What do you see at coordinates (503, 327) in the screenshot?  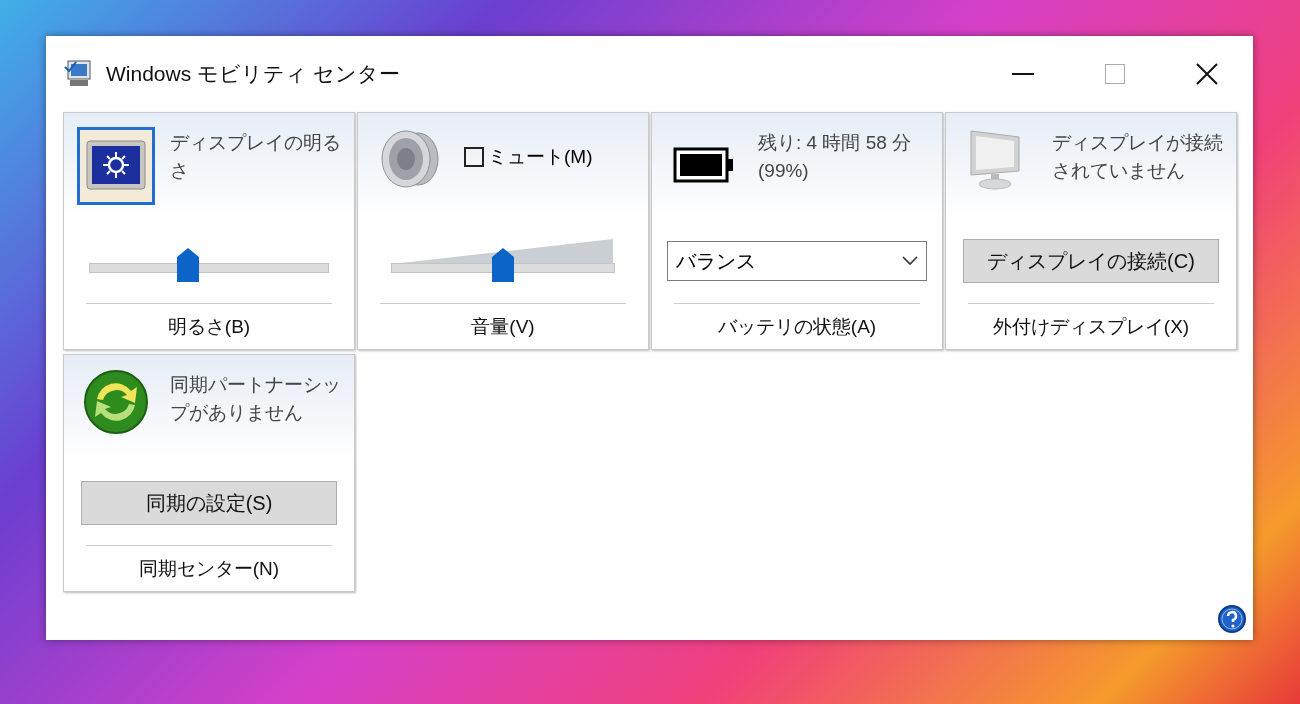 I see `tile-title: 音量(V)` at bounding box center [503, 327].